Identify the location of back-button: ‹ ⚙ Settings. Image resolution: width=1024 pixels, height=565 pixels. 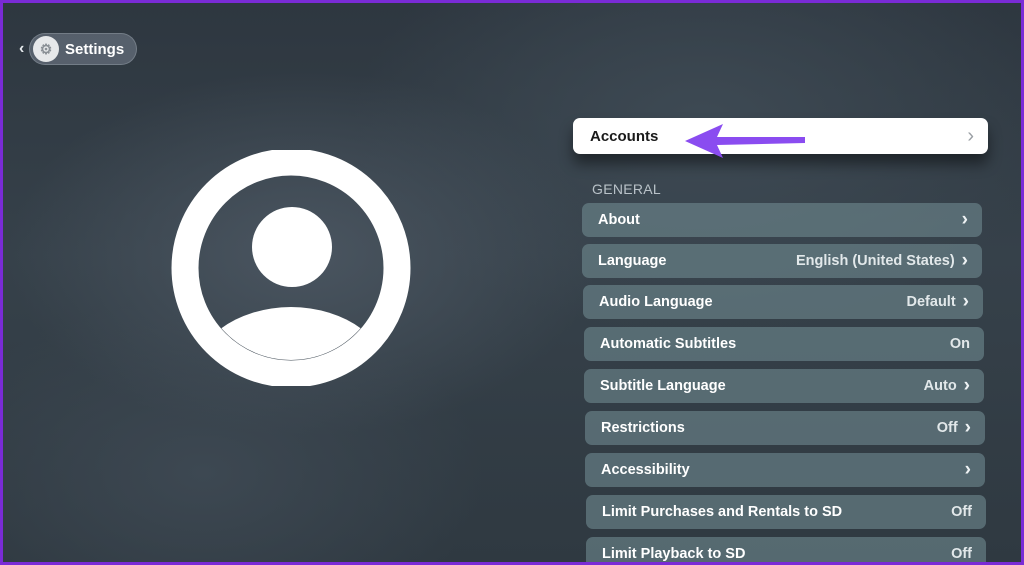
(78, 49).